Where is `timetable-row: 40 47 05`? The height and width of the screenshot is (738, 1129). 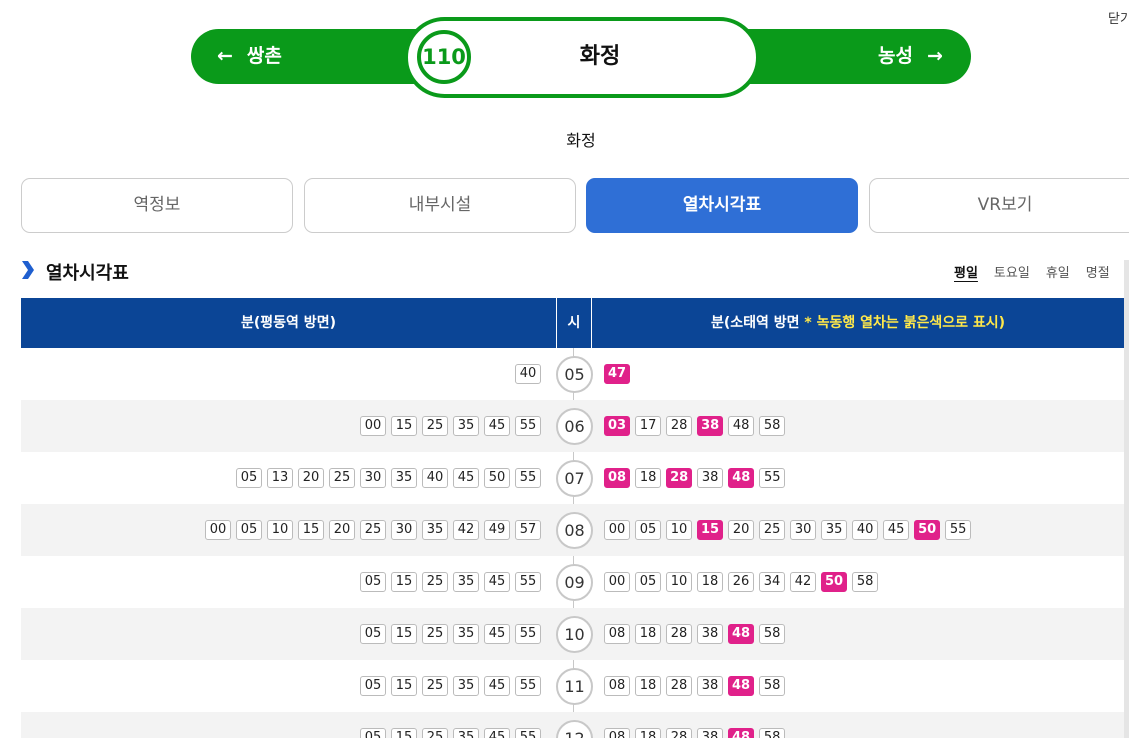 timetable-row: 40 47 05 is located at coordinates (573, 374).